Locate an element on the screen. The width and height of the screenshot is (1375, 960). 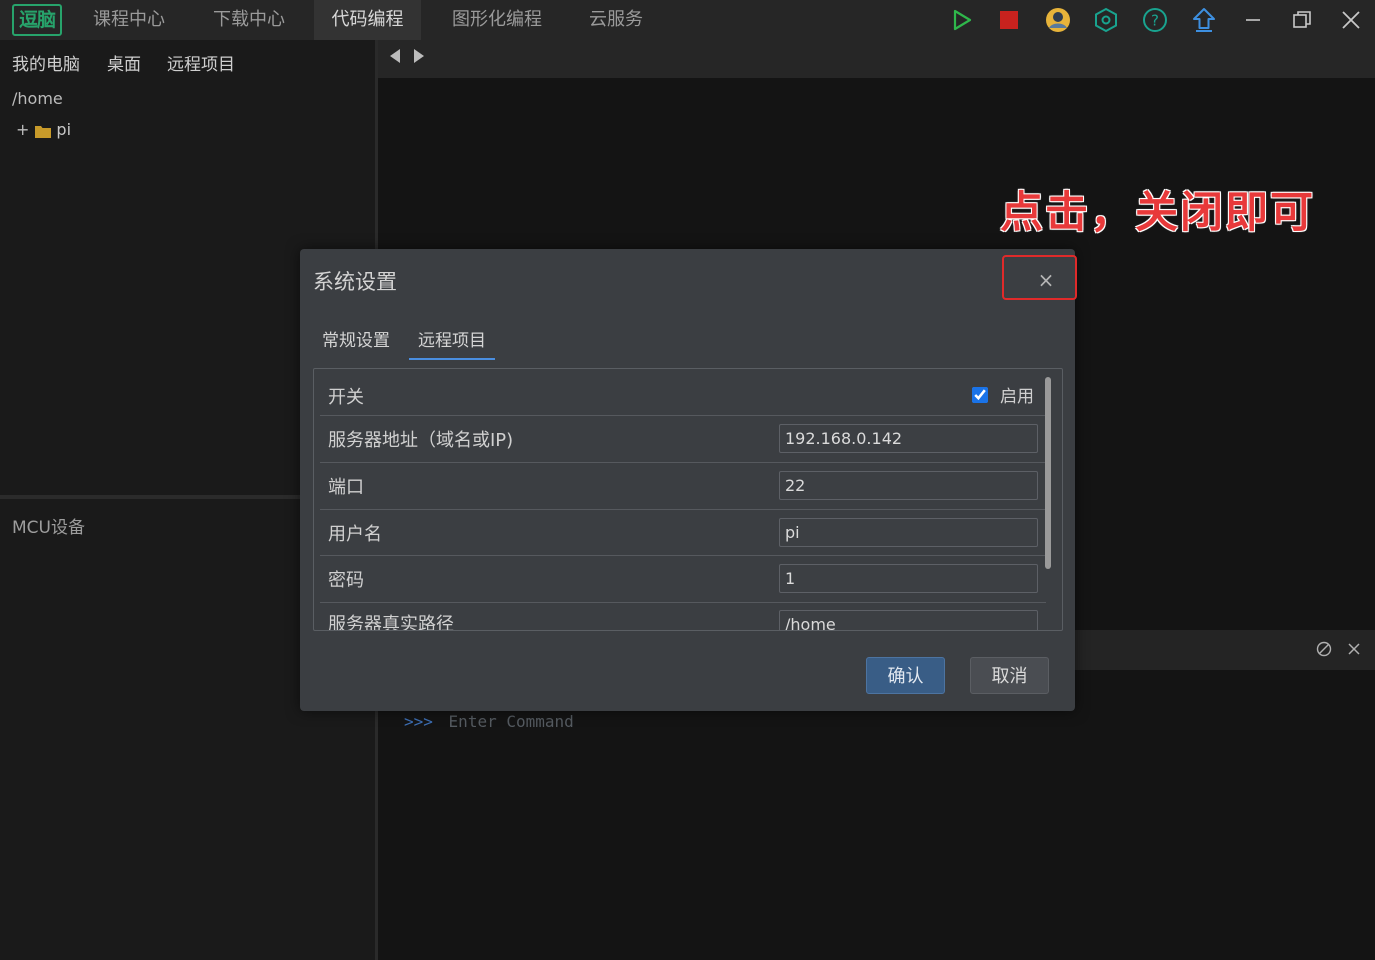
run-icon is located at coordinates (961, 20).